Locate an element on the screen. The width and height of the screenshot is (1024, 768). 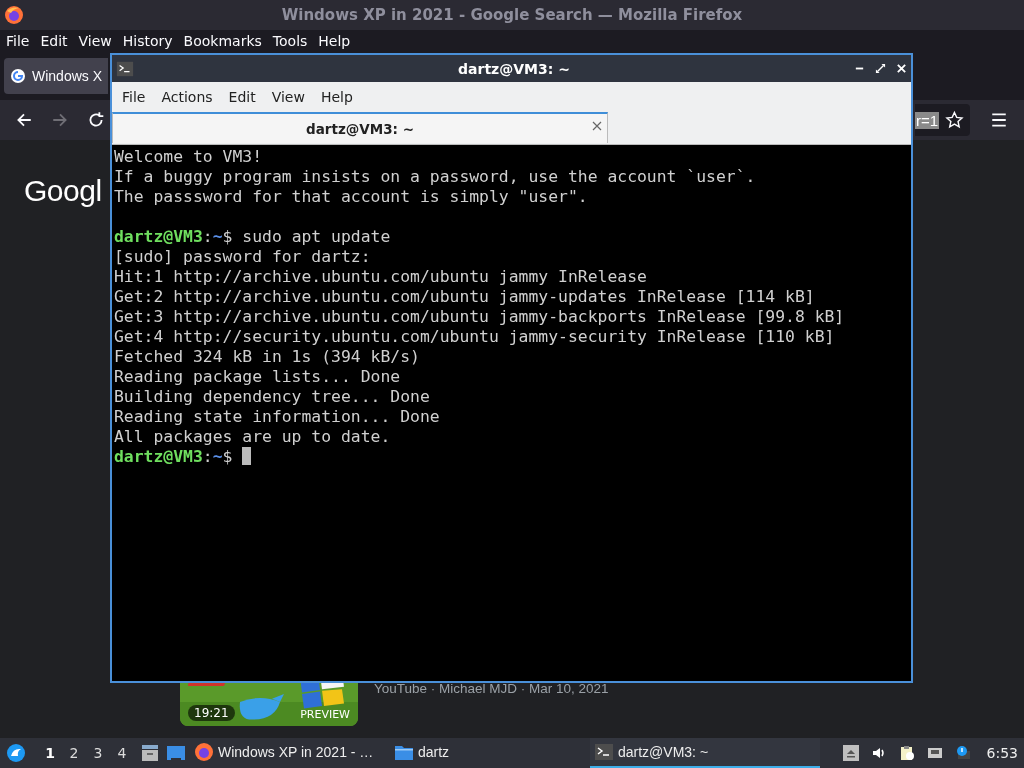
menu-item: Tools is located at coordinates (290, 41).